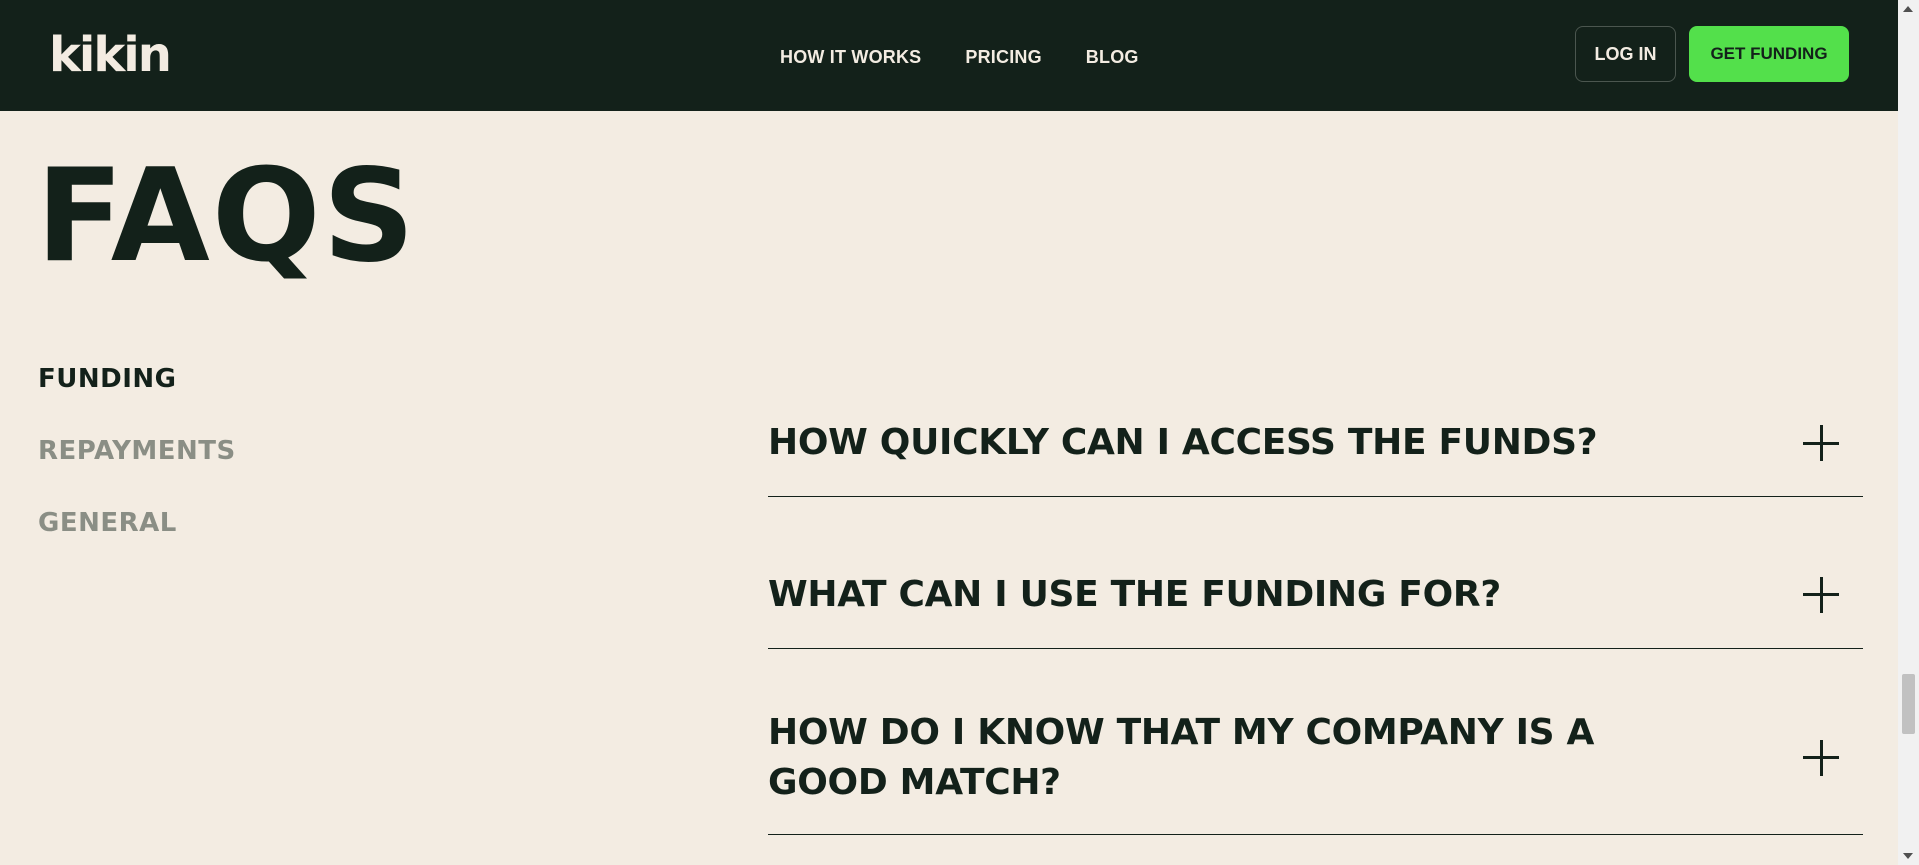  What do you see at coordinates (1908, 856) in the screenshot?
I see `scroll-down-arrow-icon` at bounding box center [1908, 856].